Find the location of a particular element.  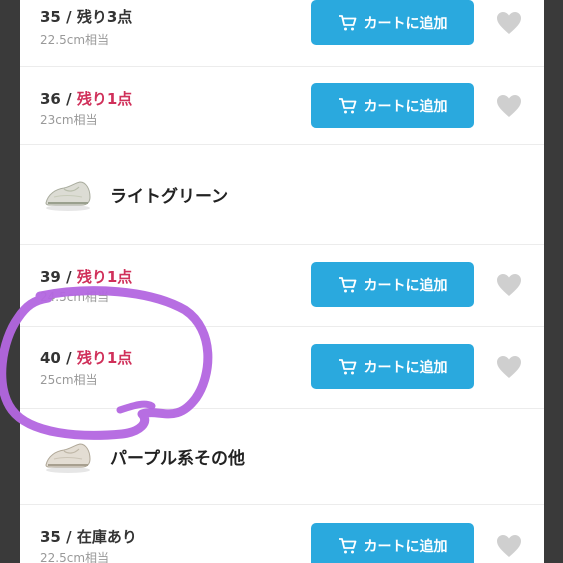

size-row-39: 39 / 残り1点 24.5cm相当 カートに追加 is located at coordinates (282, 285).